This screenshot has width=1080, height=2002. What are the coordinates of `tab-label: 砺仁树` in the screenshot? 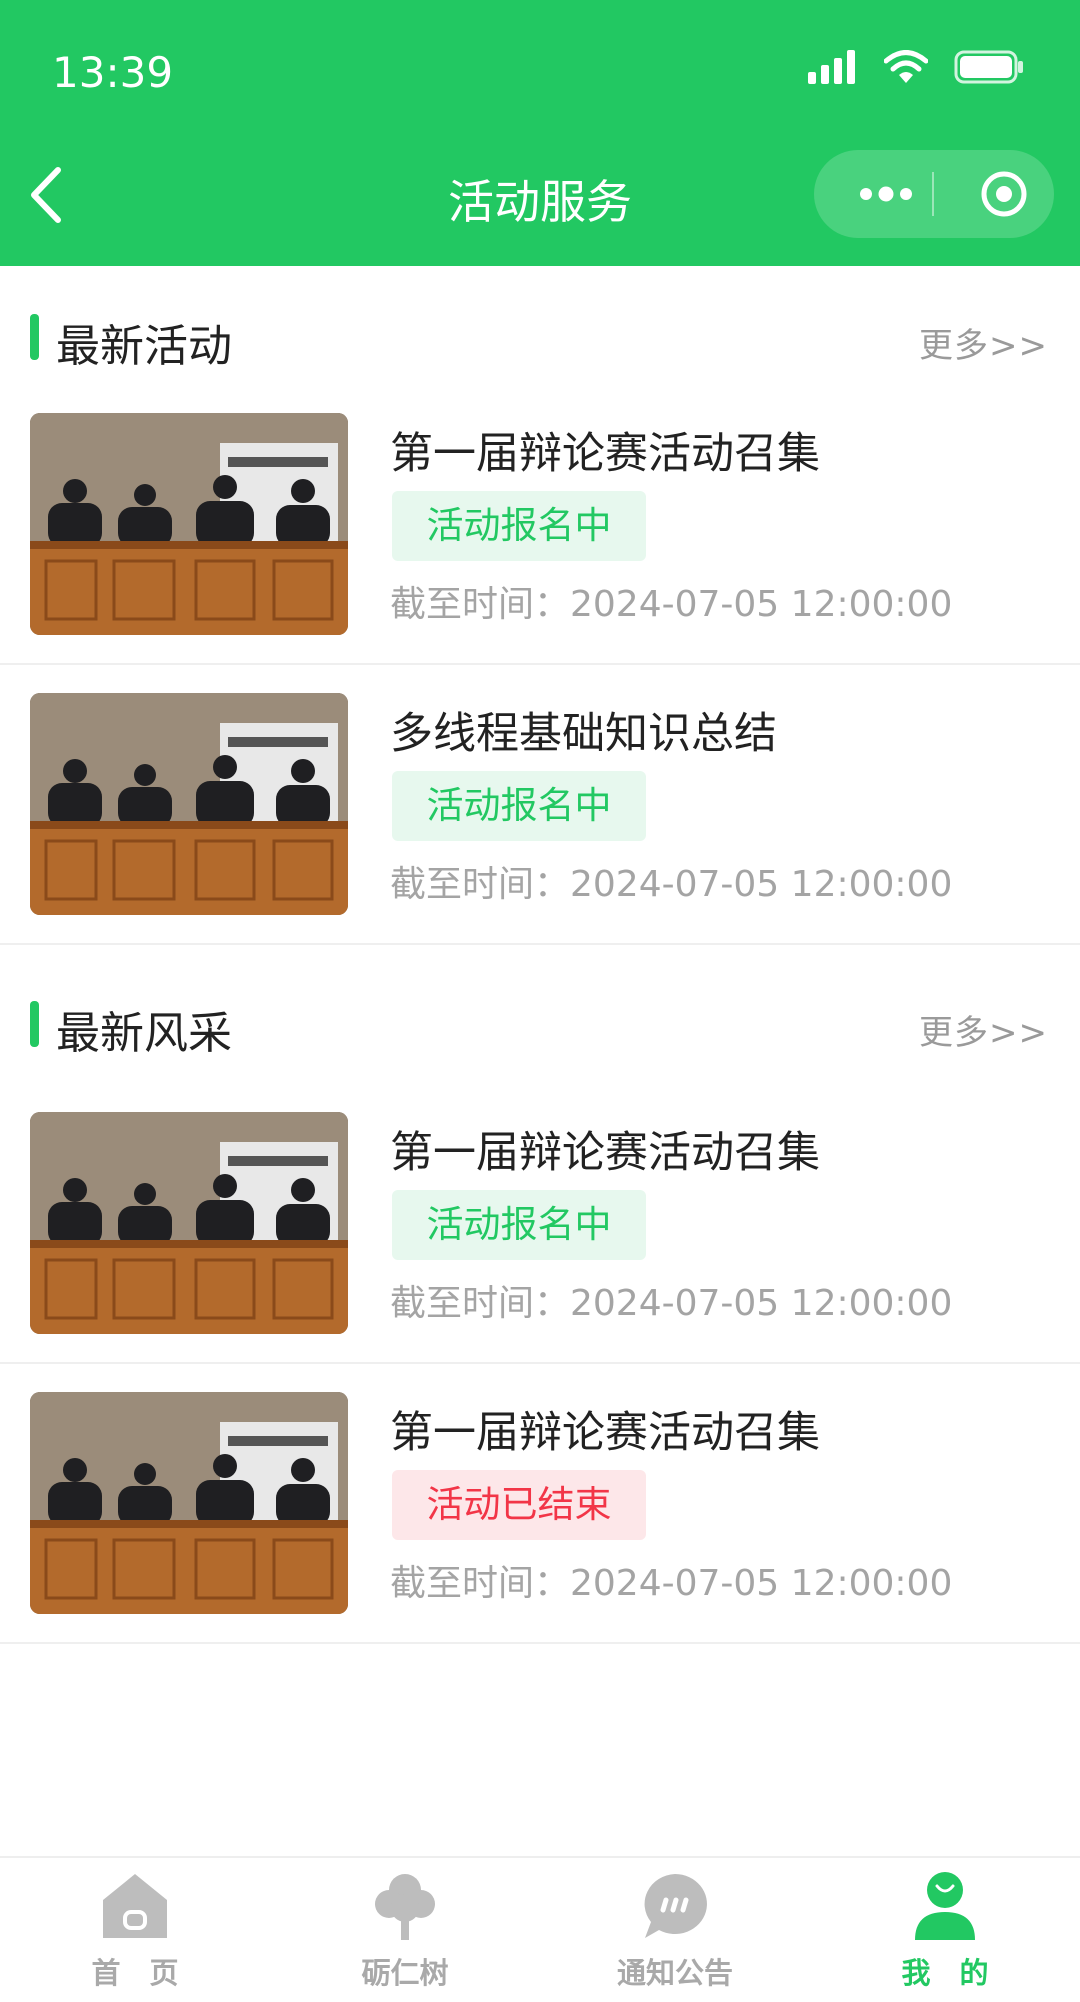 It's located at (405, 1973).